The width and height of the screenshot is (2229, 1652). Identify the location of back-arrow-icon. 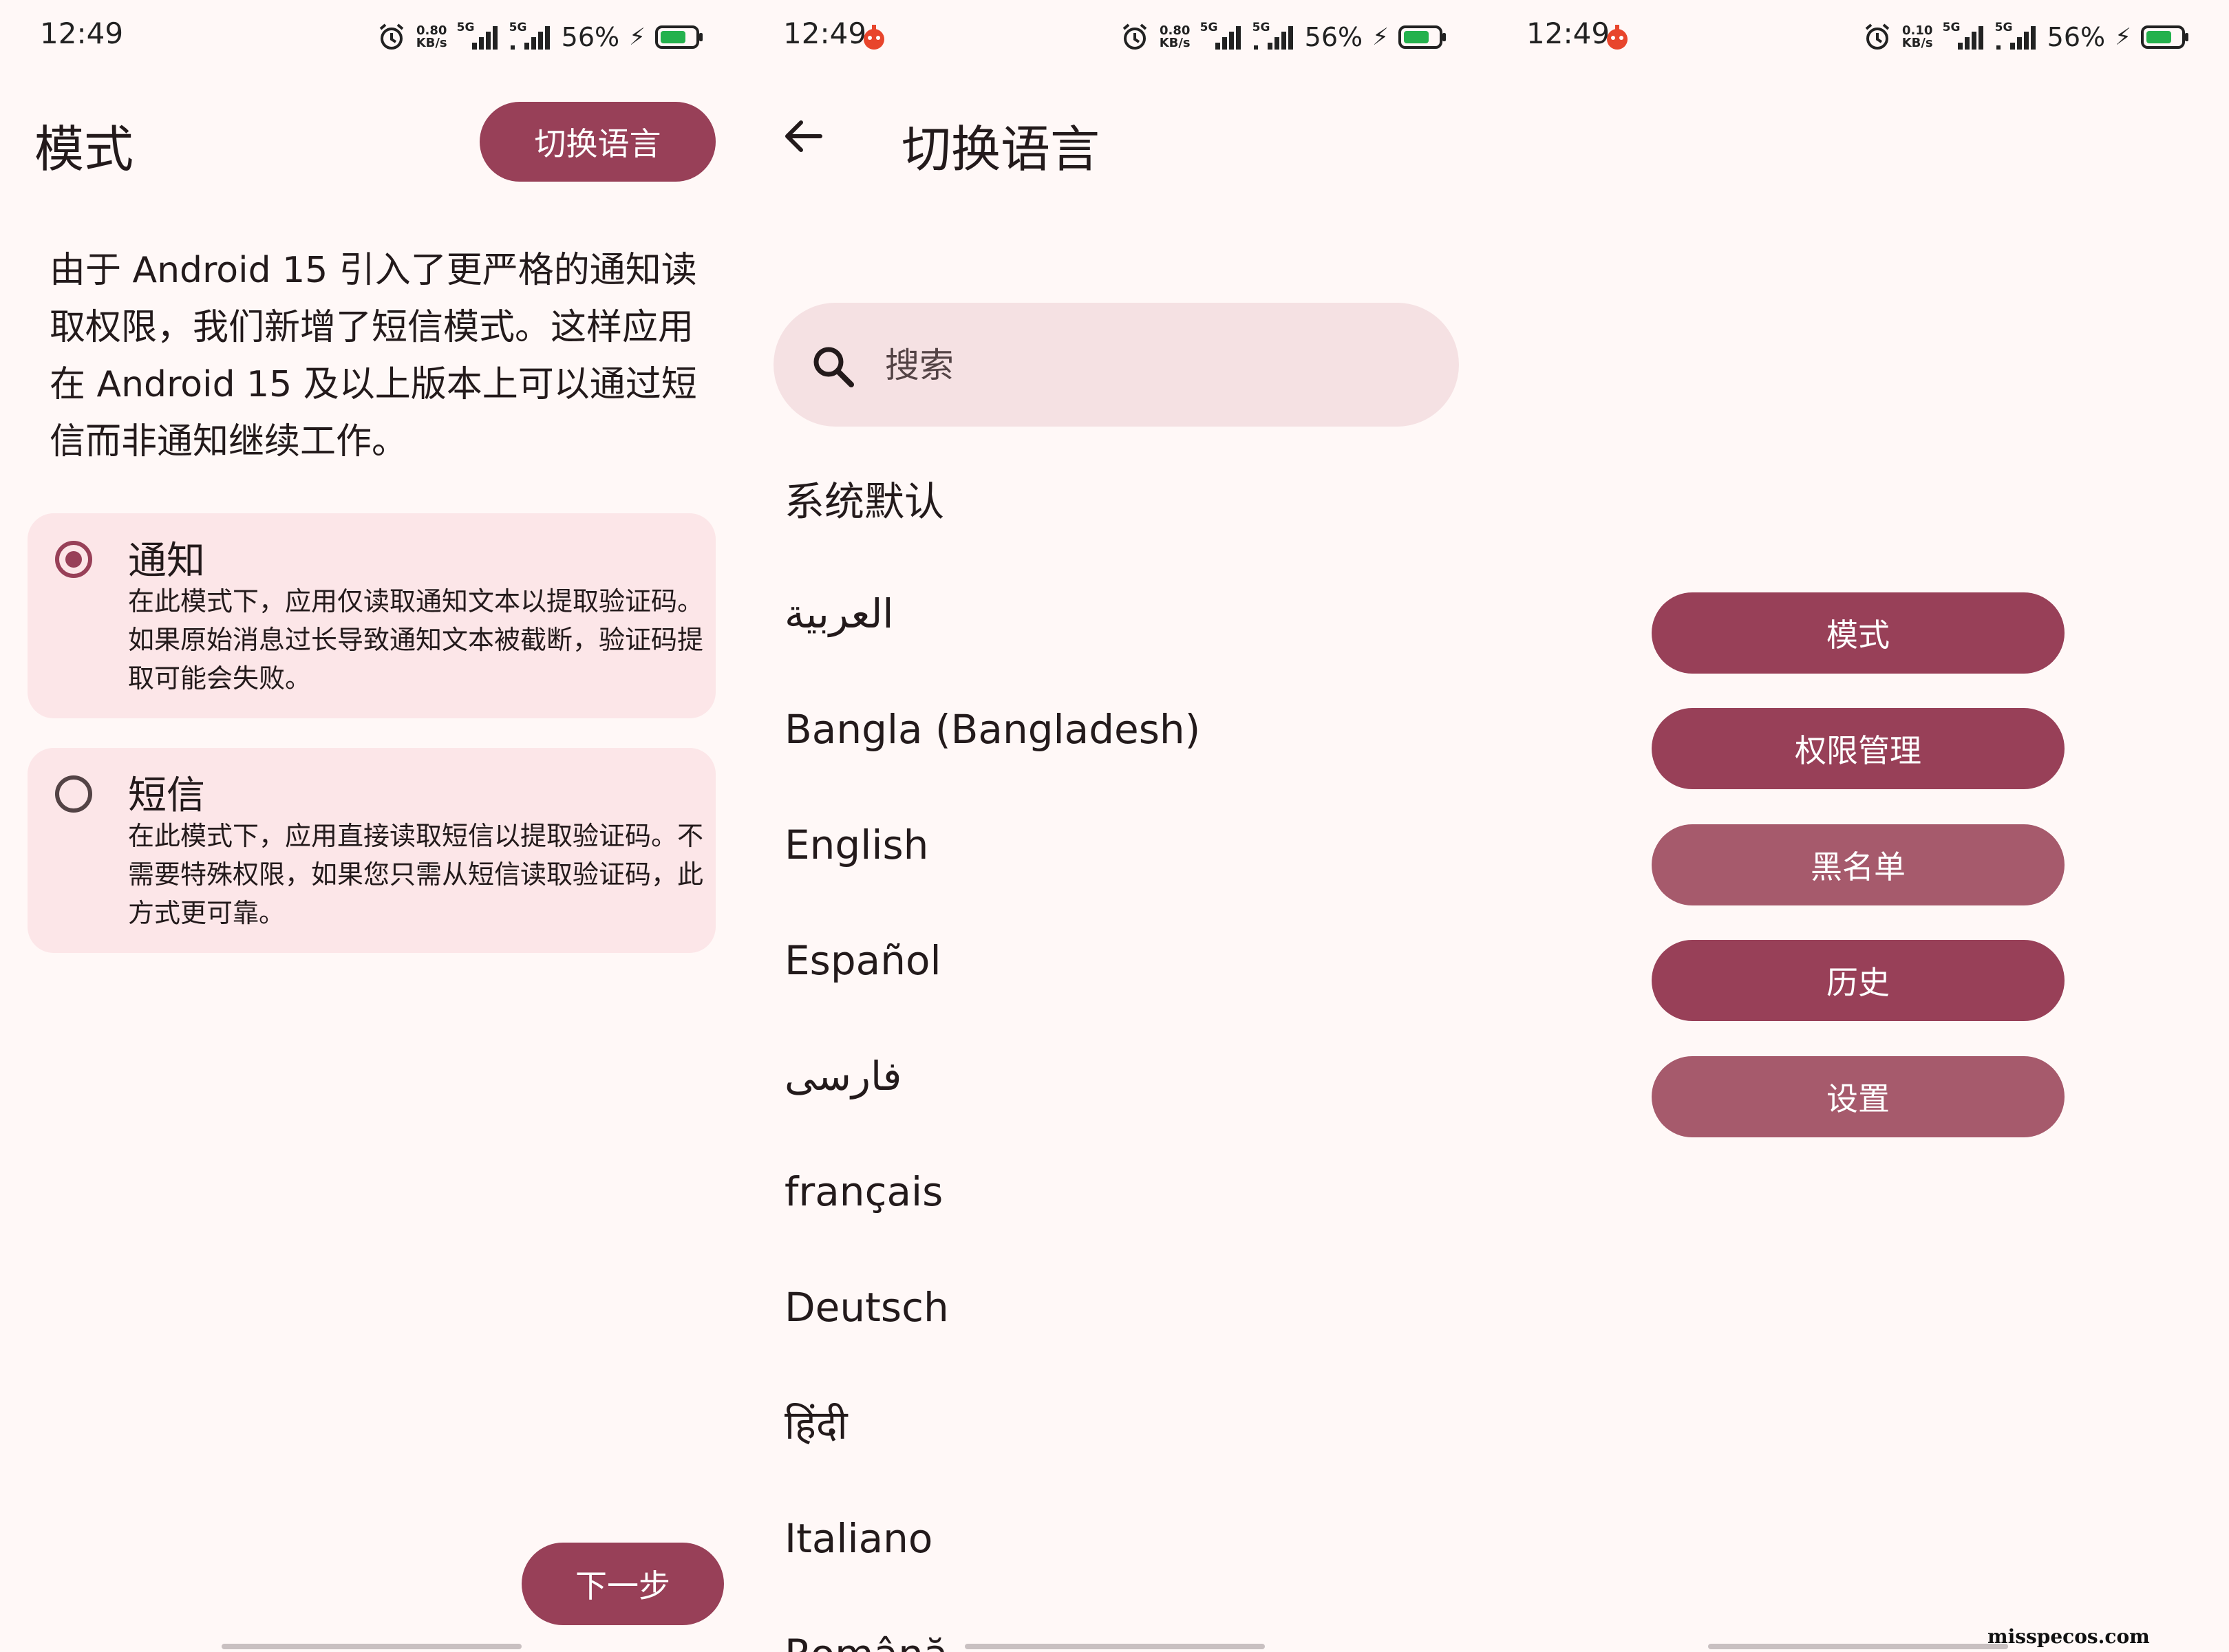
(803, 136).